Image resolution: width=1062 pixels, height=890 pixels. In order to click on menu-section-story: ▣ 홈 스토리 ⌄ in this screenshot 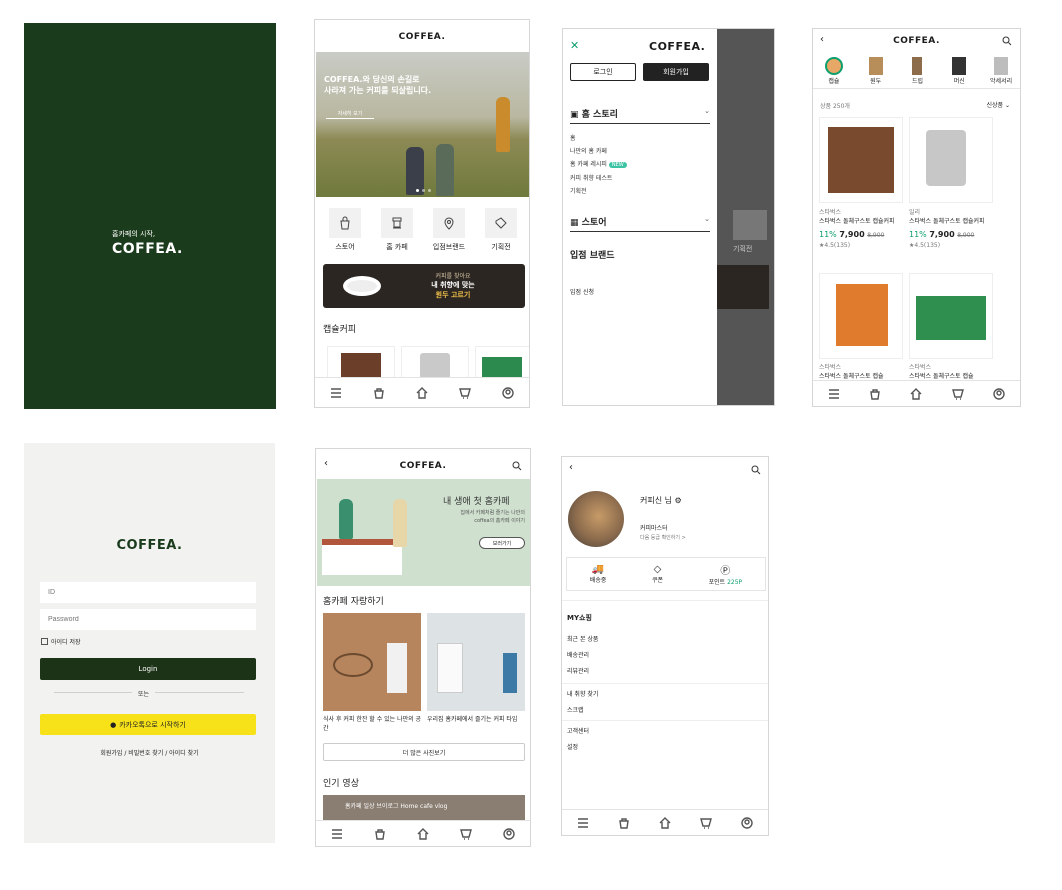, I will do `click(640, 115)`.